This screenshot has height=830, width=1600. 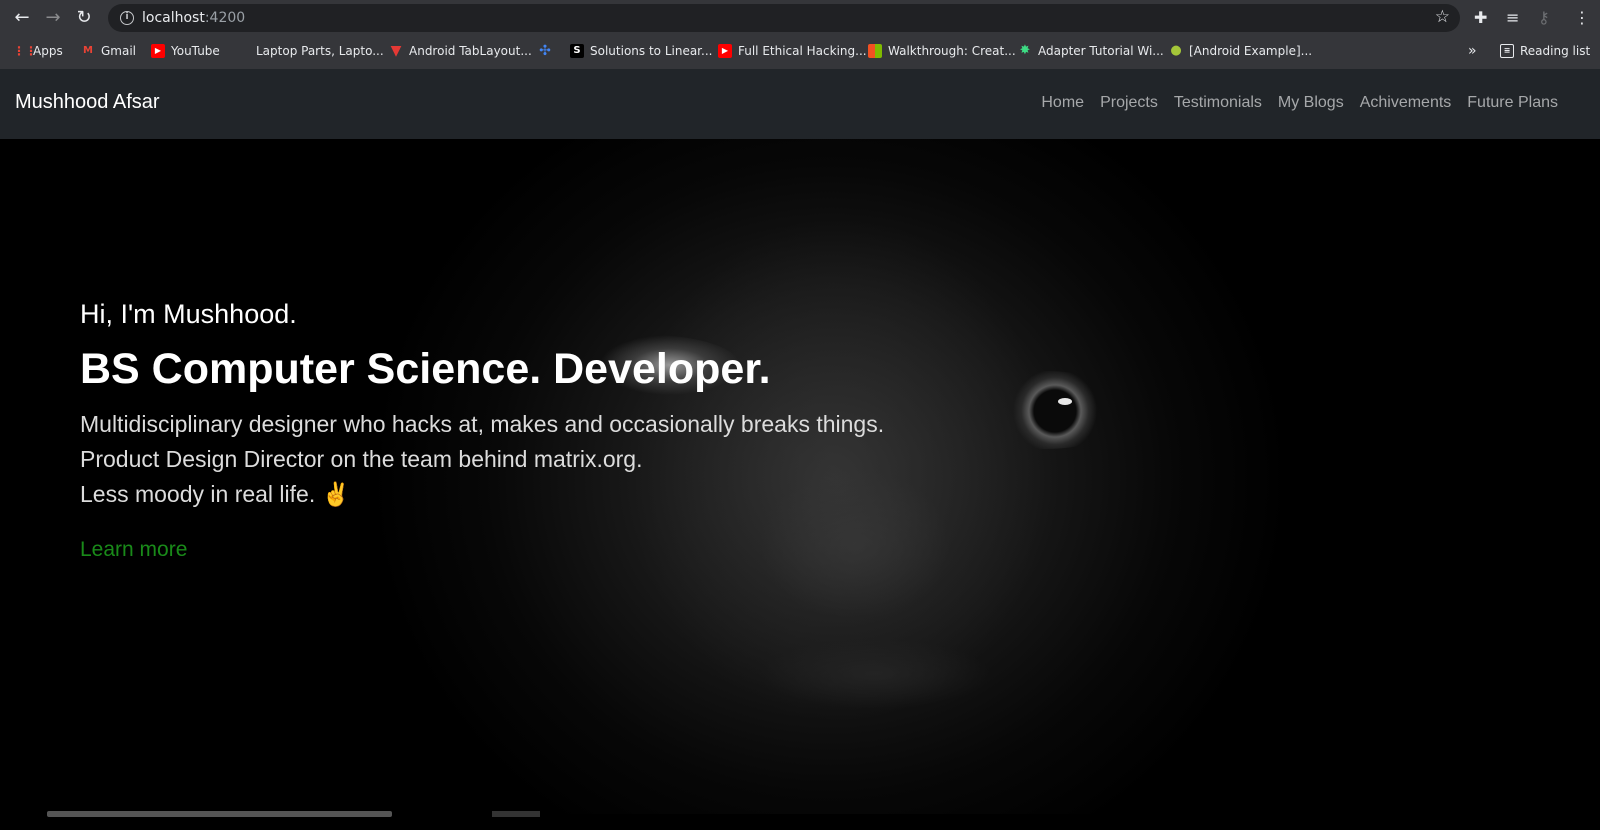 I want to click on horizontal-scrollbar-segment, so click(x=516, y=814).